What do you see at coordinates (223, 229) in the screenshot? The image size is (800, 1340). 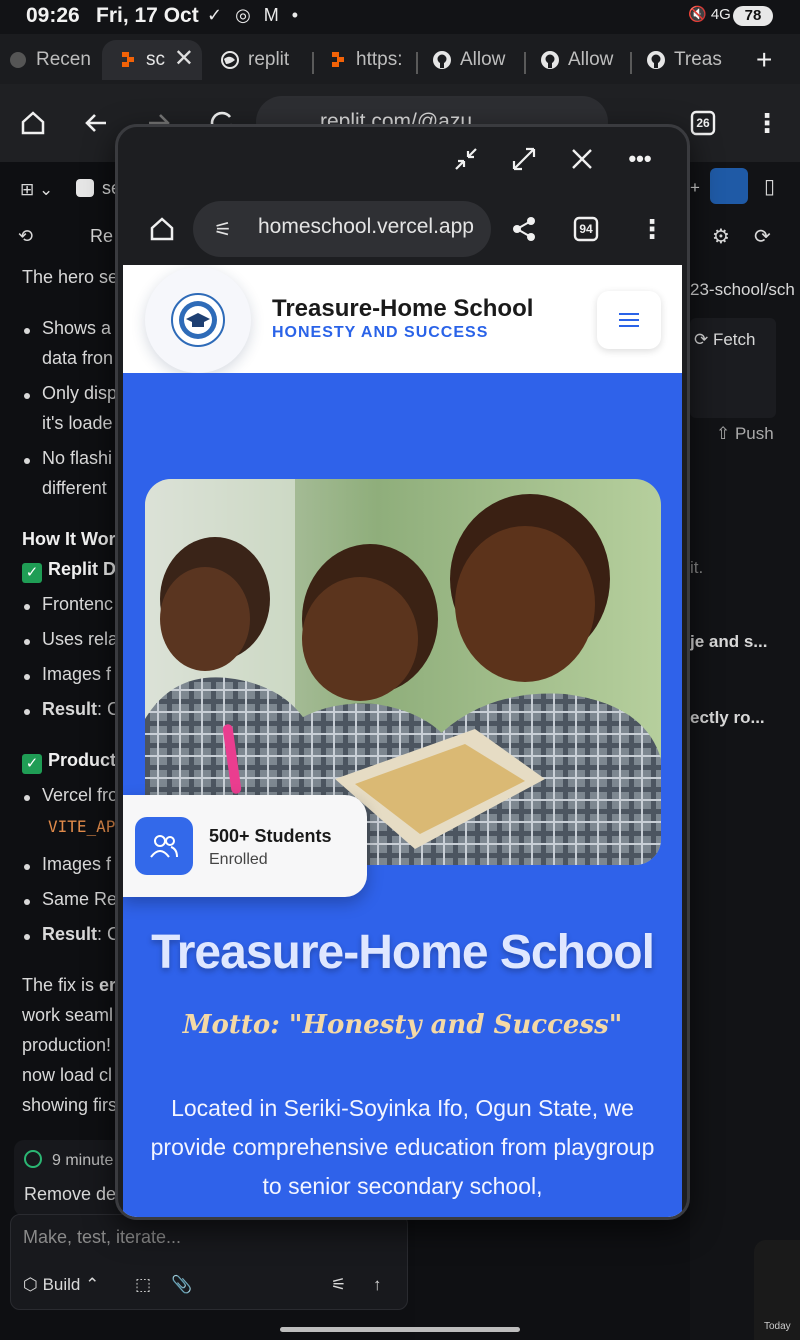 I see `site-settings-icon: ⚟` at bounding box center [223, 229].